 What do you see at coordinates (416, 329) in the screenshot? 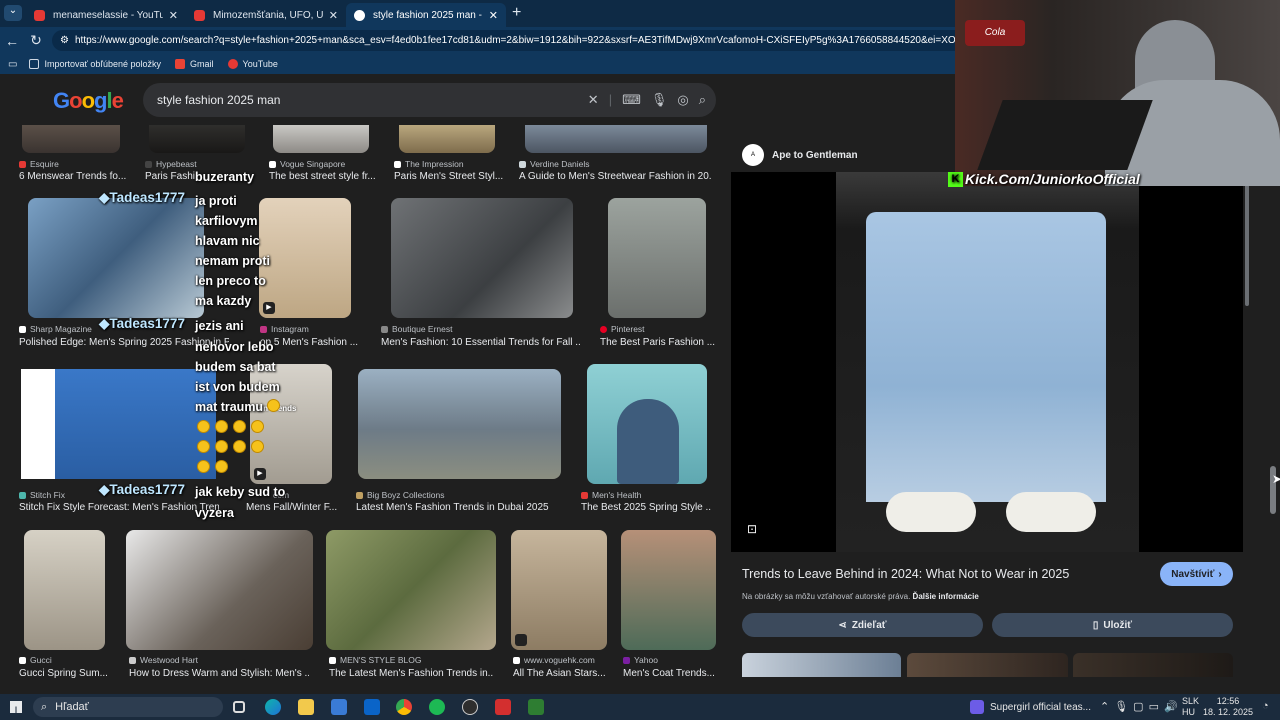
I see `result-source: Boutique Ernest` at bounding box center [416, 329].